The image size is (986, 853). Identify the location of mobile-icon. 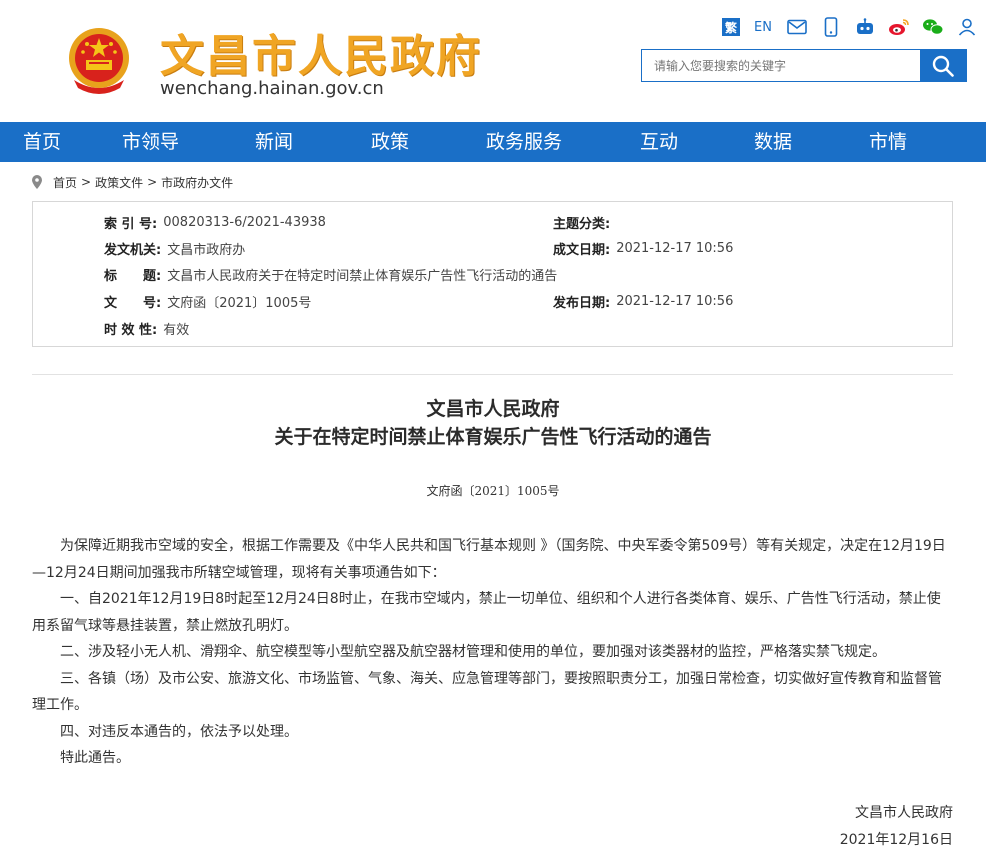
(831, 27).